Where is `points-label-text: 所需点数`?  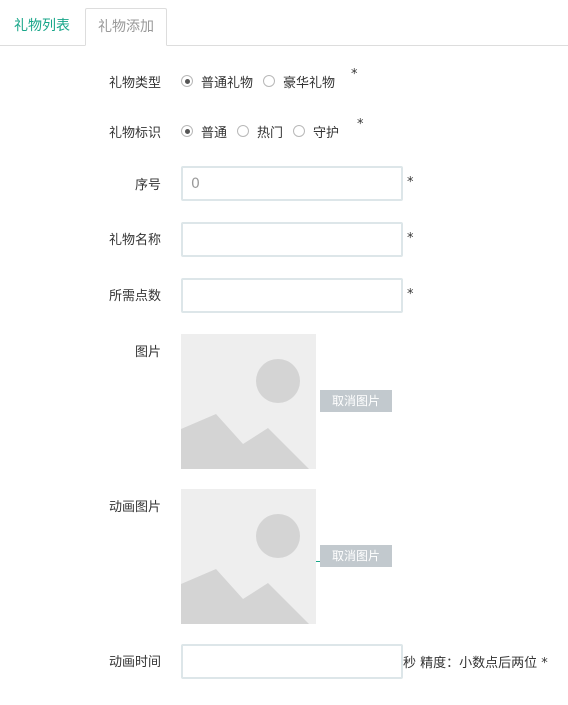 points-label-text: 所需点数 is located at coordinates (134, 296).